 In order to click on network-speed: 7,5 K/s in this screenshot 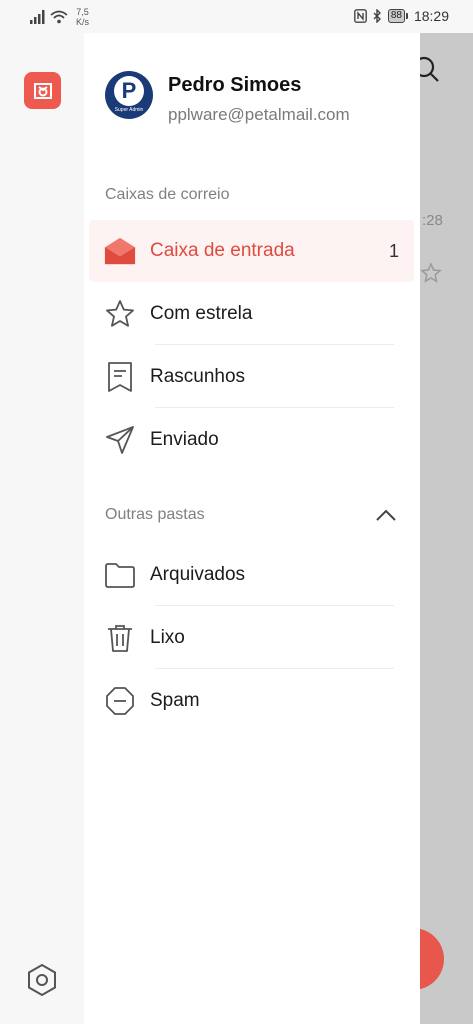, I will do `click(82, 17)`.